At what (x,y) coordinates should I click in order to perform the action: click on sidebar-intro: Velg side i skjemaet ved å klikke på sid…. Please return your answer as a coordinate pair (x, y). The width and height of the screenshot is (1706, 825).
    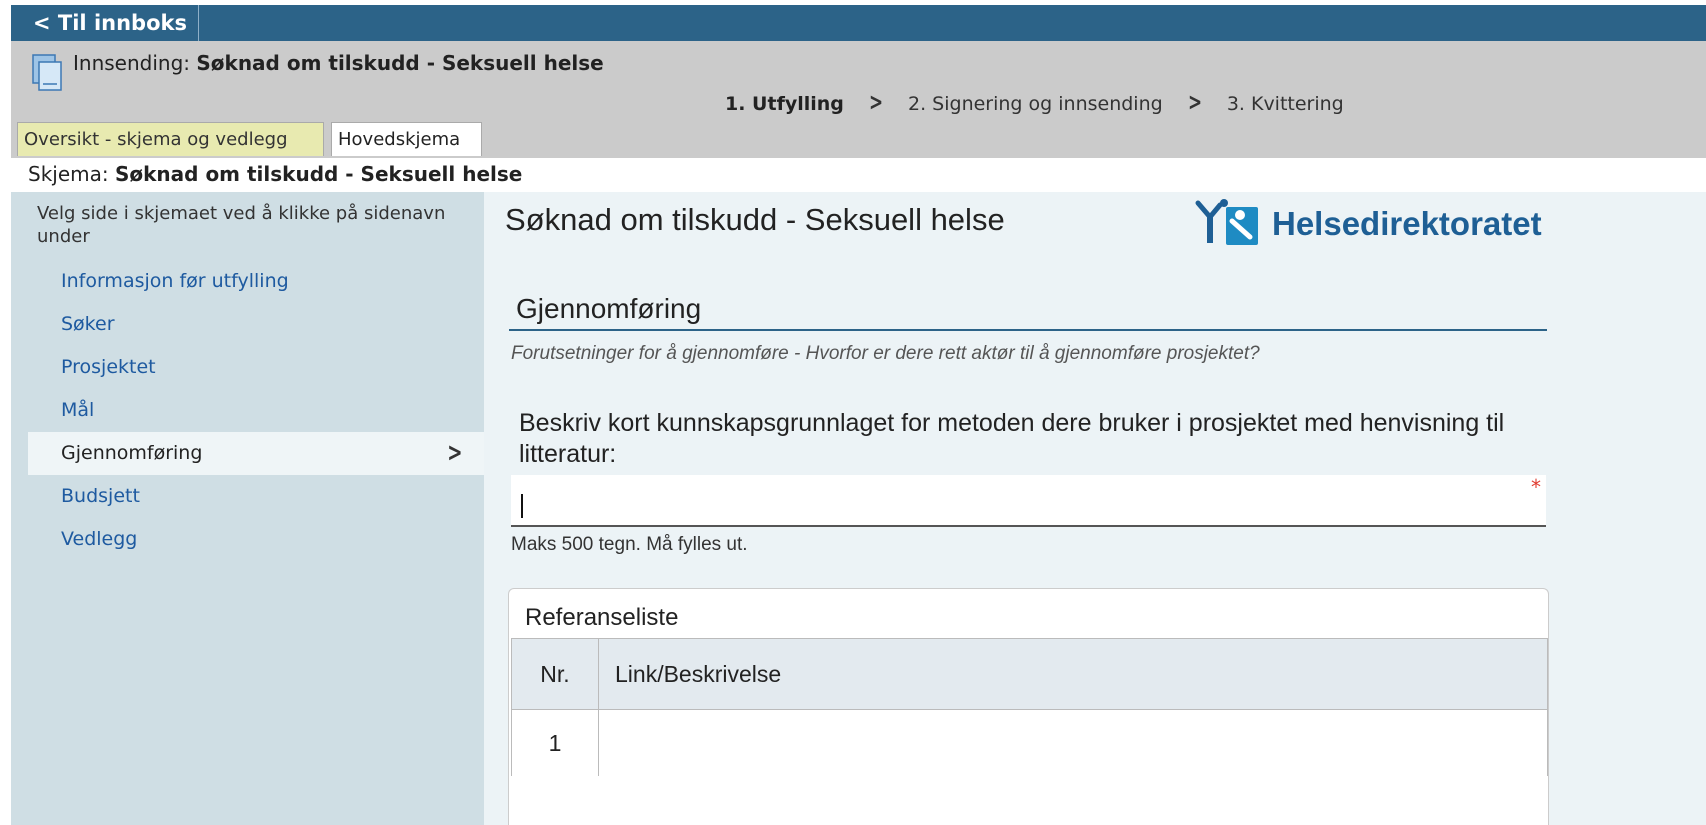
    Looking at the image, I should click on (241, 225).